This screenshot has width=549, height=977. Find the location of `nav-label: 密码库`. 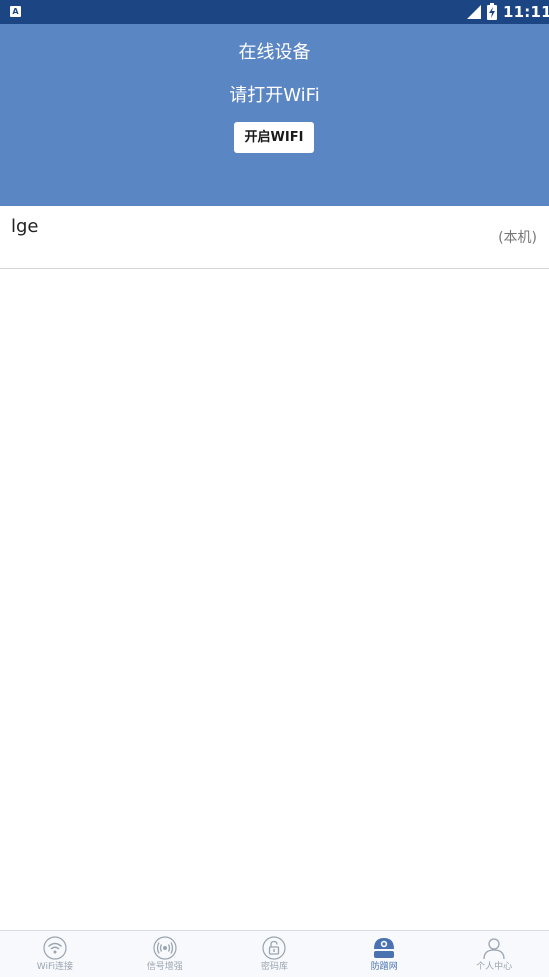

nav-label: 密码库 is located at coordinates (274, 967).